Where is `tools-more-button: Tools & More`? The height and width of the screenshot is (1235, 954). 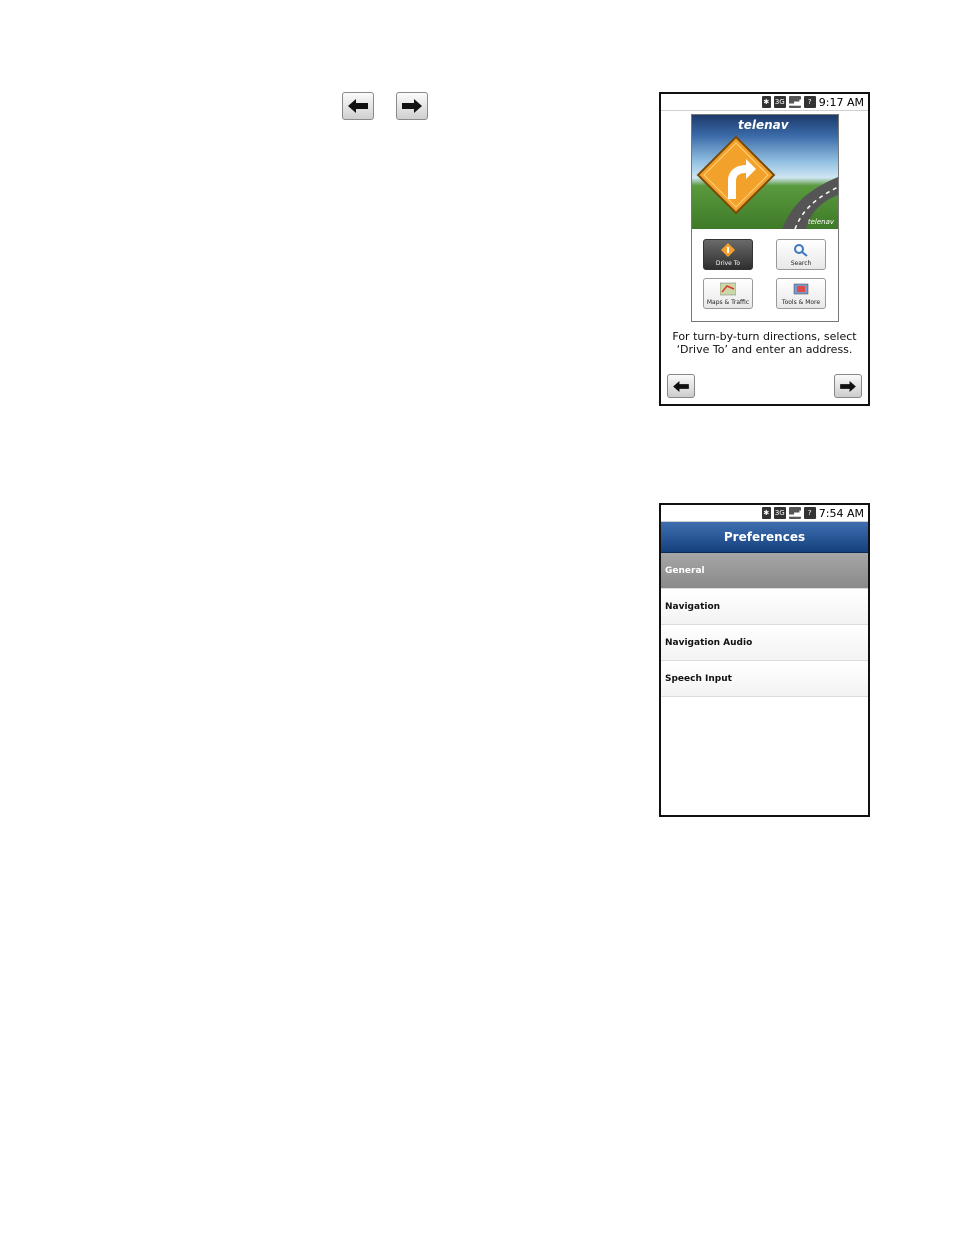 tools-more-button: Tools & More is located at coordinates (801, 293).